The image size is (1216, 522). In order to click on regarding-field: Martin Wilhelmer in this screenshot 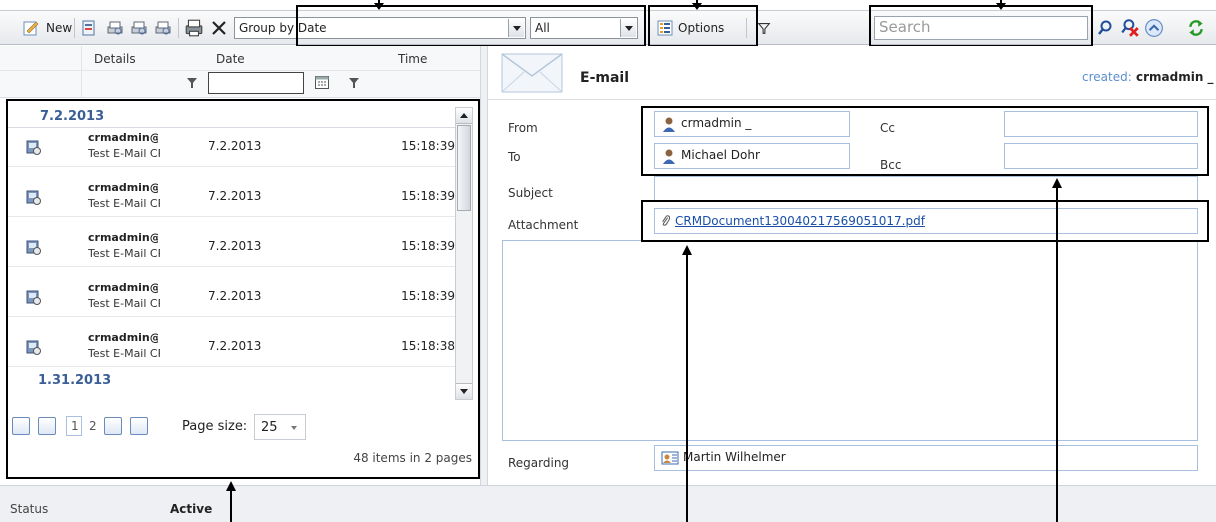, I will do `click(926, 458)`.